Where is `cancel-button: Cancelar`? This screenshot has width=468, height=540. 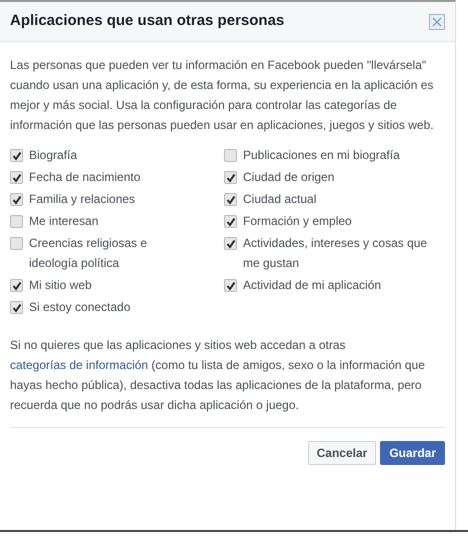 cancel-button: Cancelar is located at coordinates (342, 453).